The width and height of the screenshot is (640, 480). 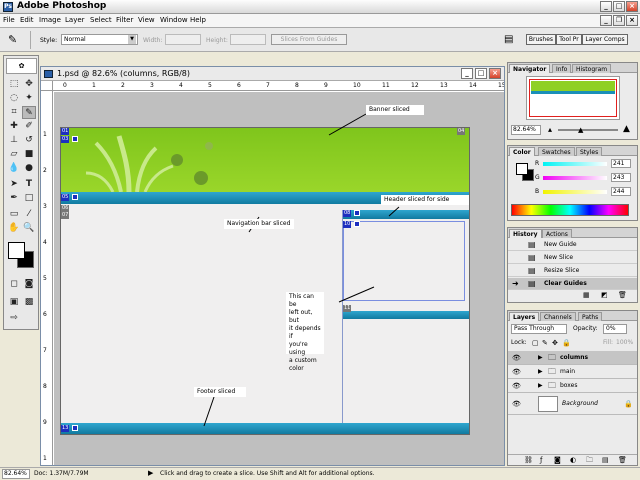 I want to click on color-foreground-swatch-front, so click(x=522, y=169).